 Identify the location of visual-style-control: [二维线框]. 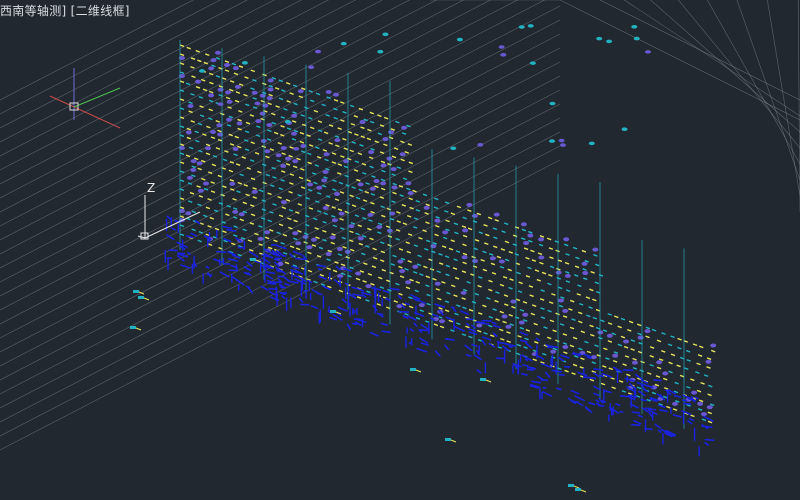
(100, 11).